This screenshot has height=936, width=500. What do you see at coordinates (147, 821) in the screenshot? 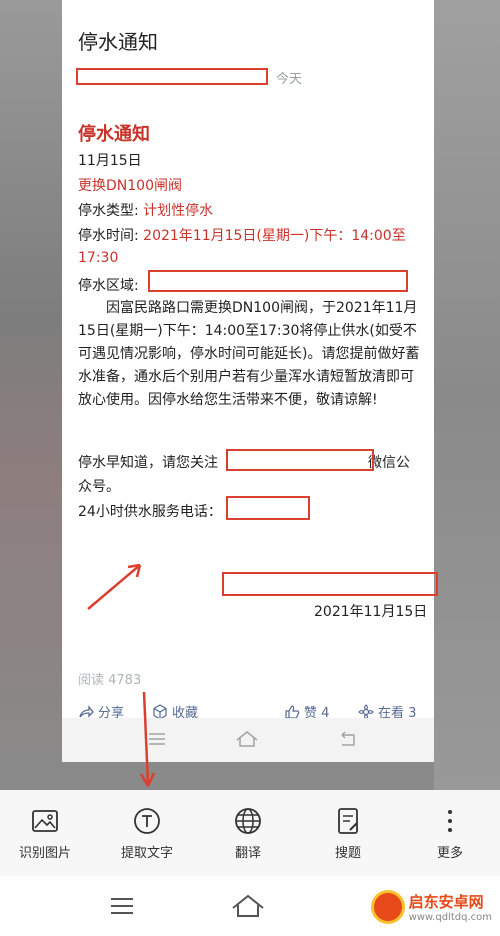
I see `text-extract-icon` at bounding box center [147, 821].